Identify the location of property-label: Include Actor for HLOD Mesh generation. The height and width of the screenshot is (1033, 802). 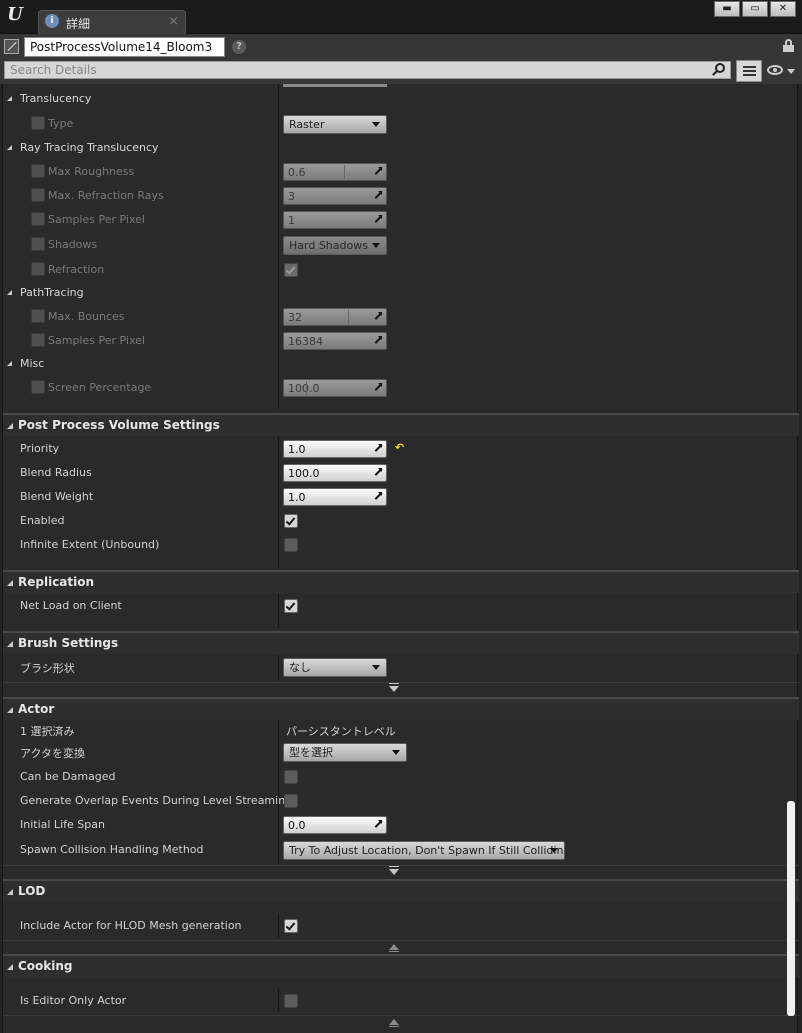
(131, 925).